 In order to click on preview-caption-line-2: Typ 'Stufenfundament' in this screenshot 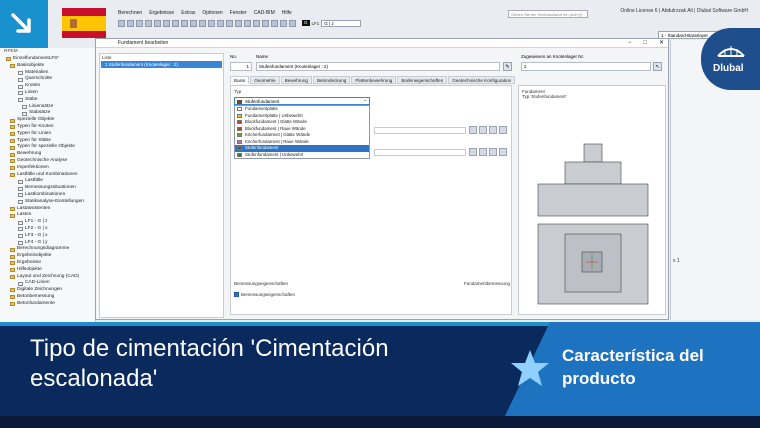, I will do `click(544, 96)`.